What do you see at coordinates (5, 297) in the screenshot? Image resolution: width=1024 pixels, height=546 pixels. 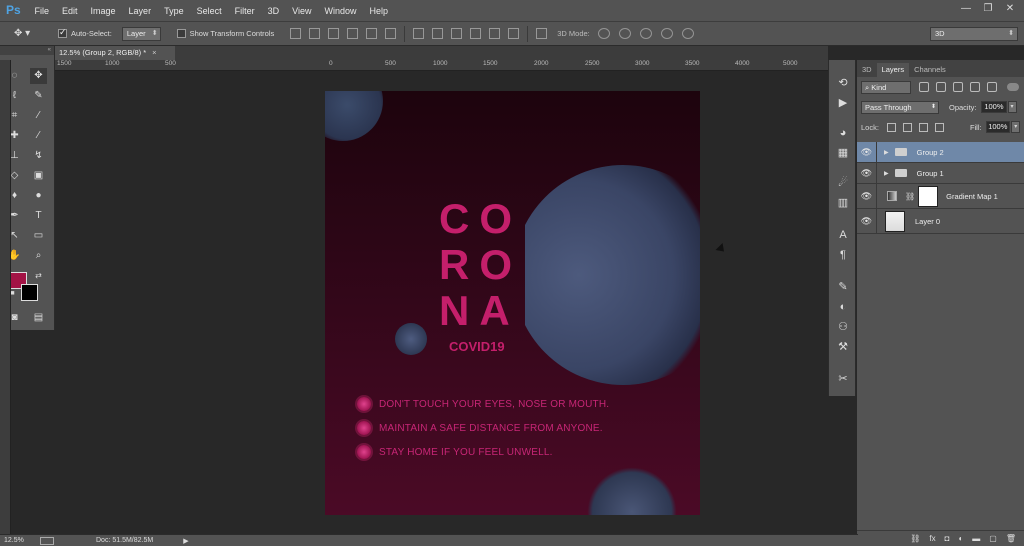 I see `vertical-ruler` at bounding box center [5, 297].